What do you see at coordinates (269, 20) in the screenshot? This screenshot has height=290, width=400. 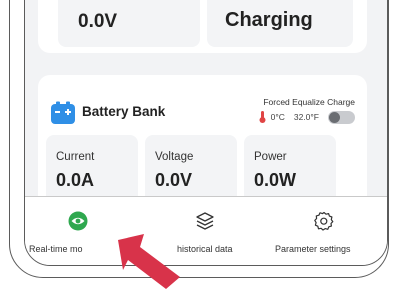 I see `charging-status-value: Charging` at bounding box center [269, 20].